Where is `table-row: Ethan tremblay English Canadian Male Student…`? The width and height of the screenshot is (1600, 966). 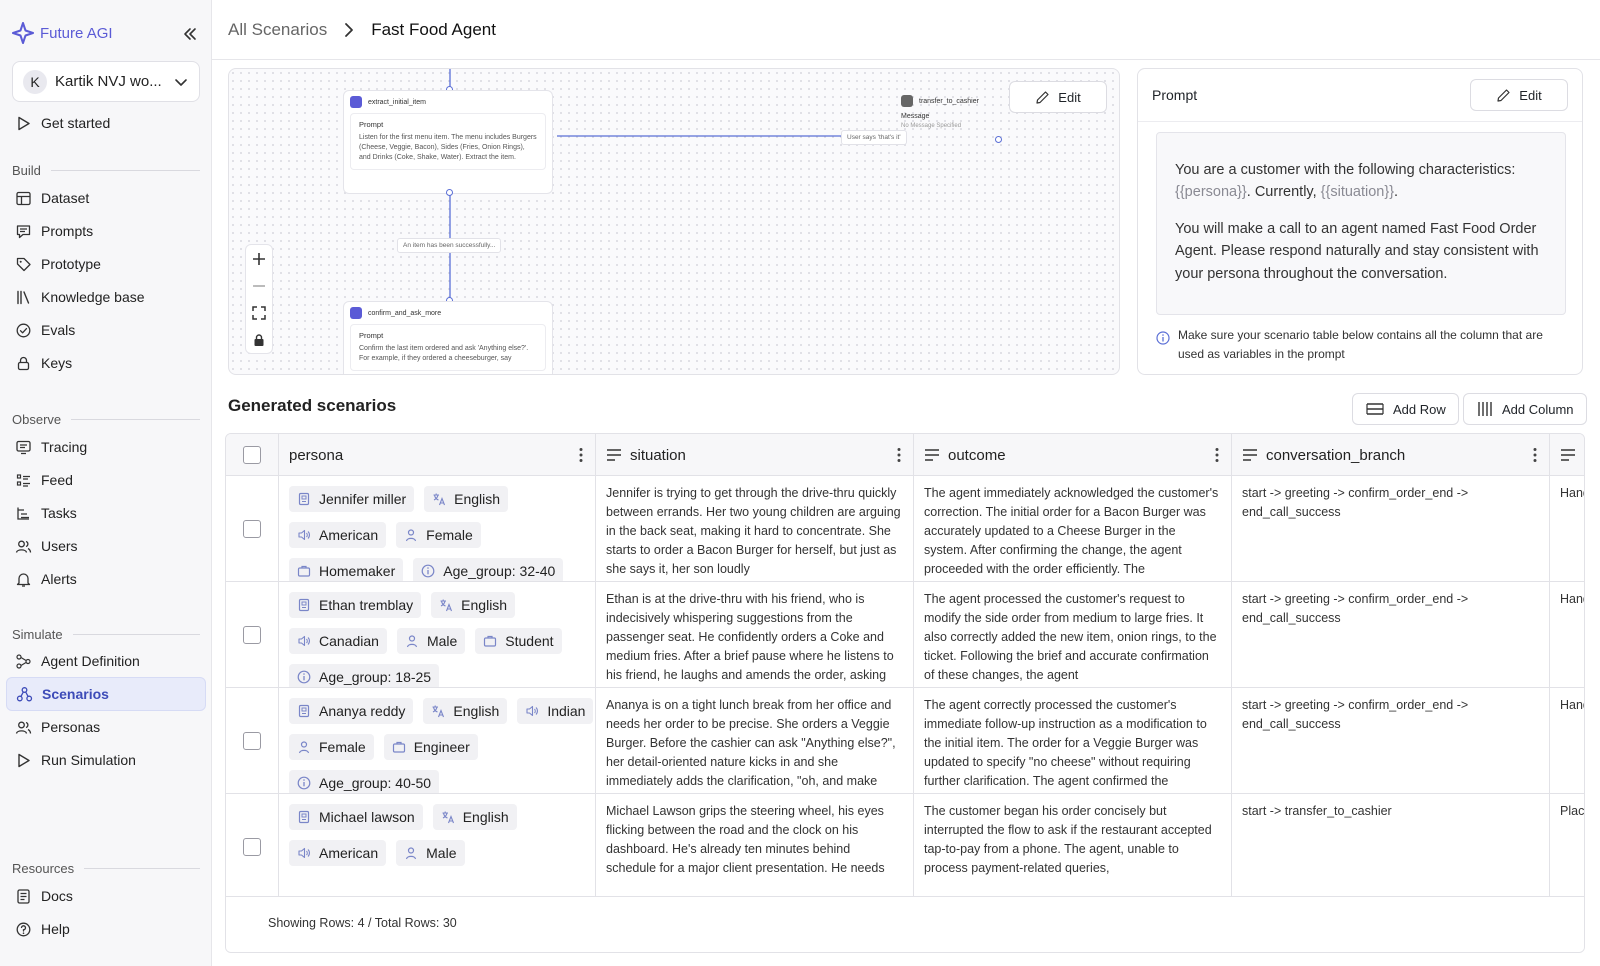 table-row: Ethan tremblay English Canadian Male Student… is located at coordinates (905, 635).